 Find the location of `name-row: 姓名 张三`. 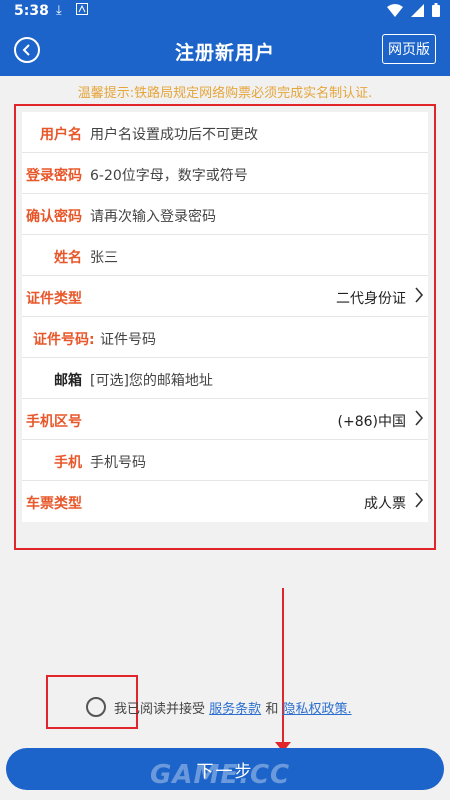

name-row: 姓名 张三 is located at coordinates (225, 255).